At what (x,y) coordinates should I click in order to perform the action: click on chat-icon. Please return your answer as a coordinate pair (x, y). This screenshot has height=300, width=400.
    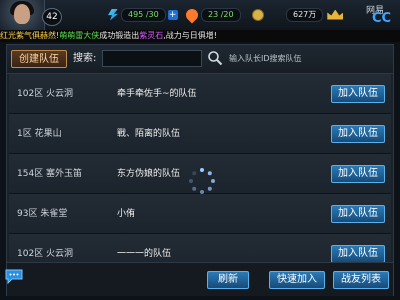
    Looking at the image, I should click on (14, 276).